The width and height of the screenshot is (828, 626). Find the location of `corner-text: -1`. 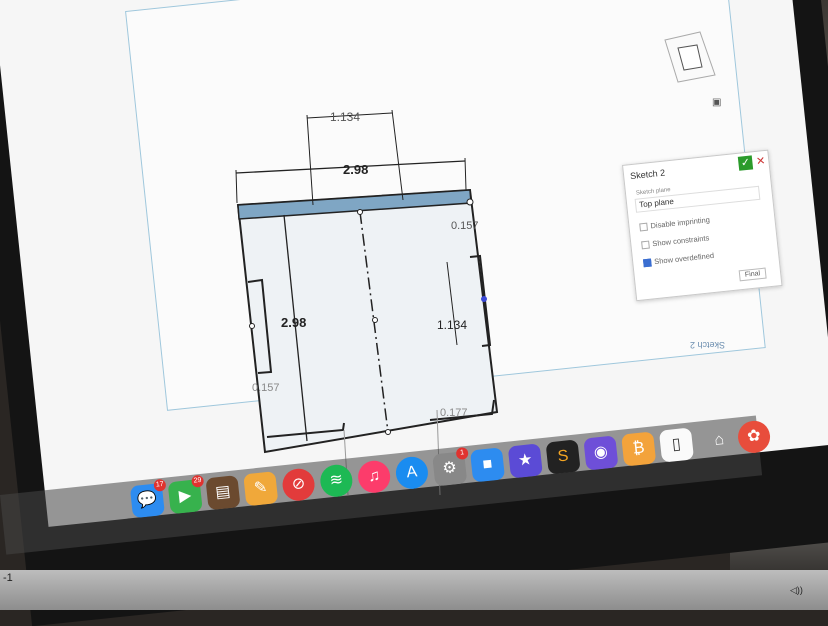

corner-text: -1 is located at coordinates (8, 578).